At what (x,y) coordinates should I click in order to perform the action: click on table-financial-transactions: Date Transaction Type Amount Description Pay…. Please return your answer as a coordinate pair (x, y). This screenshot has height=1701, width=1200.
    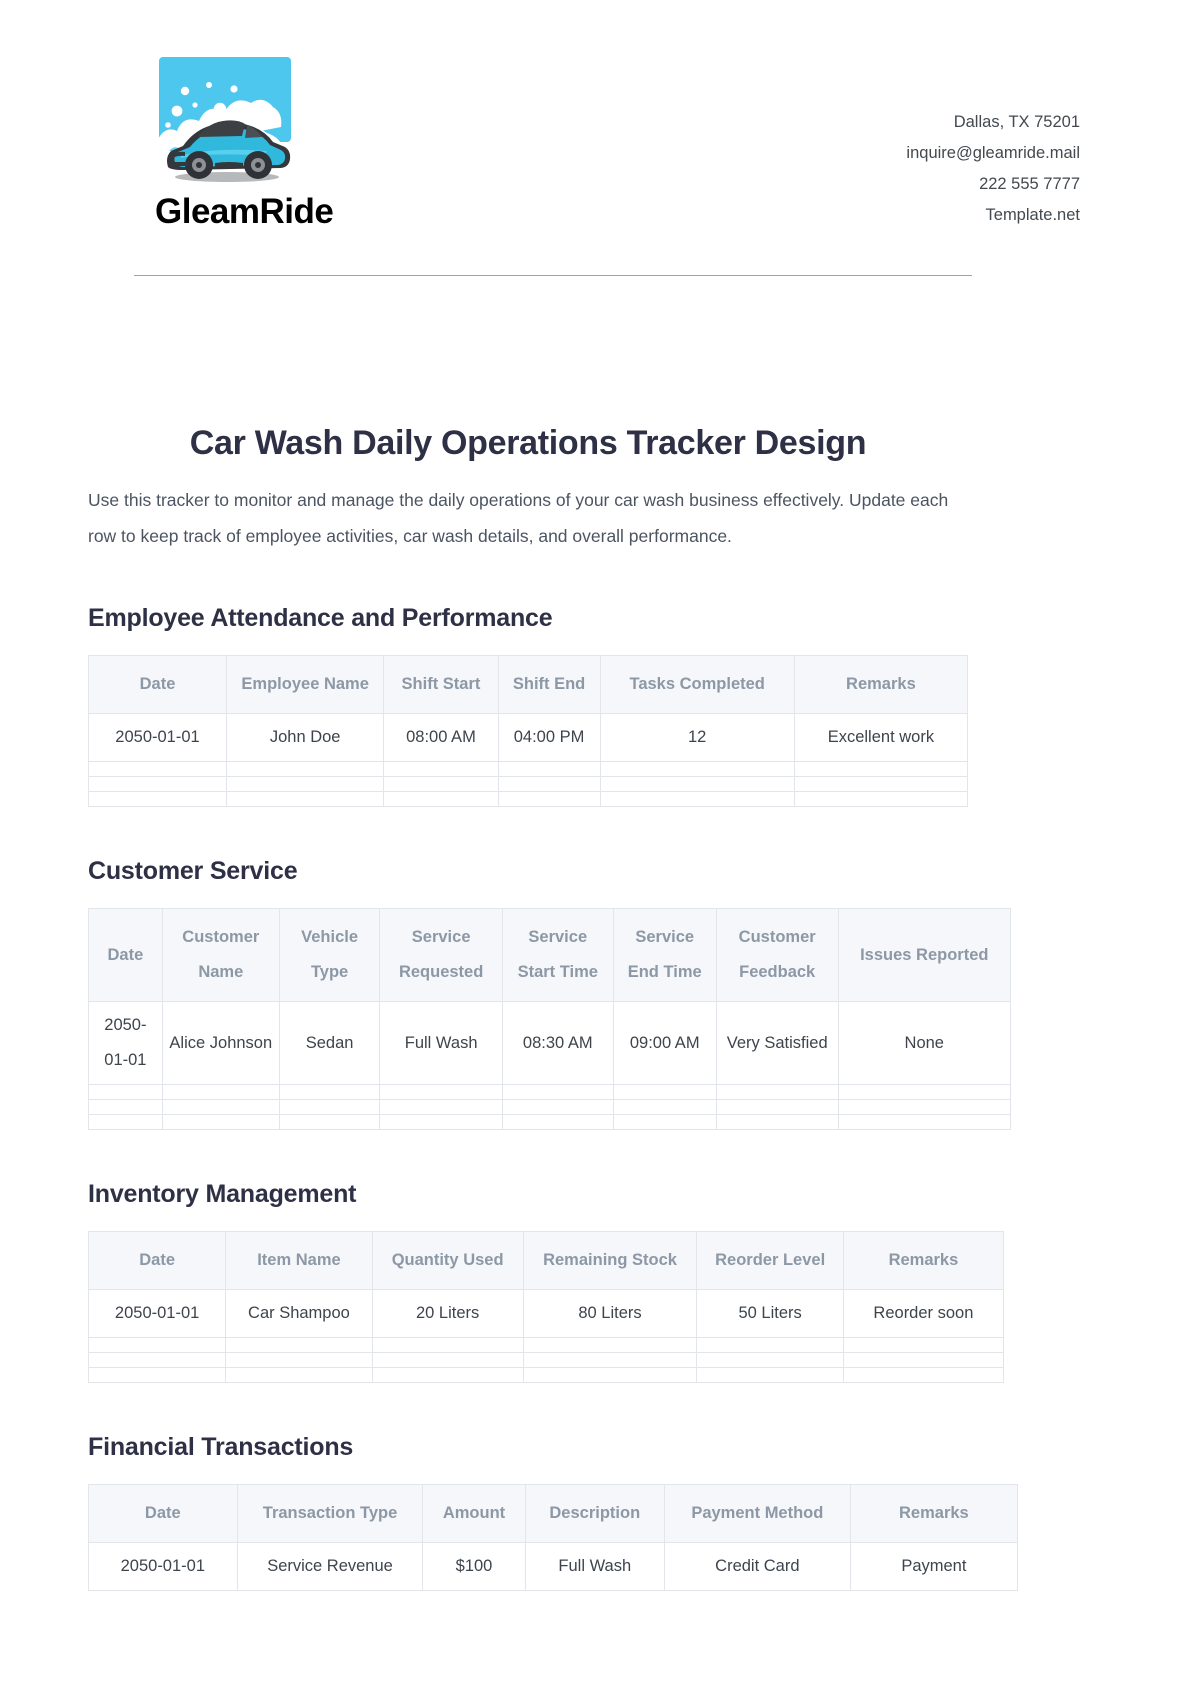
    Looking at the image, I should click on (553, 1537).